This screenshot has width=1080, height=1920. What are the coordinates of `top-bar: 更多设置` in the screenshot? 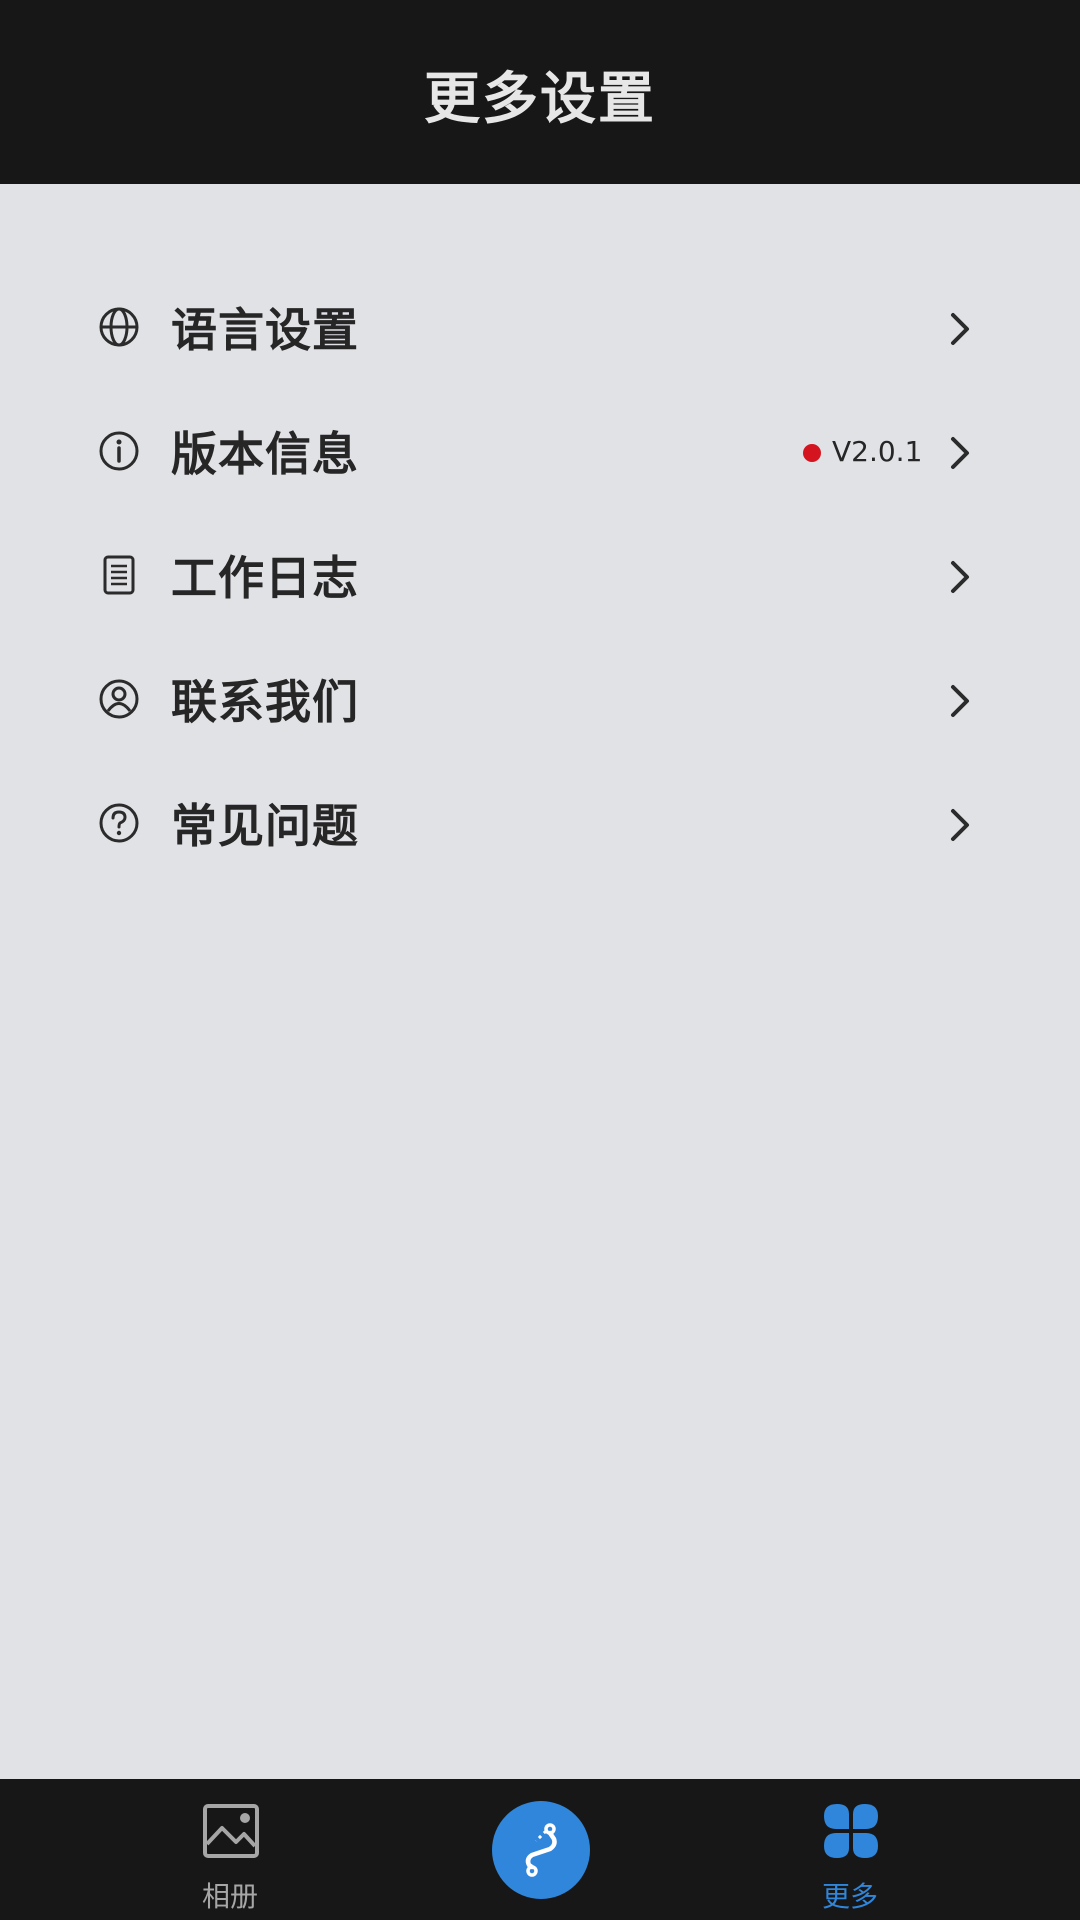 It's located at (540, 92).